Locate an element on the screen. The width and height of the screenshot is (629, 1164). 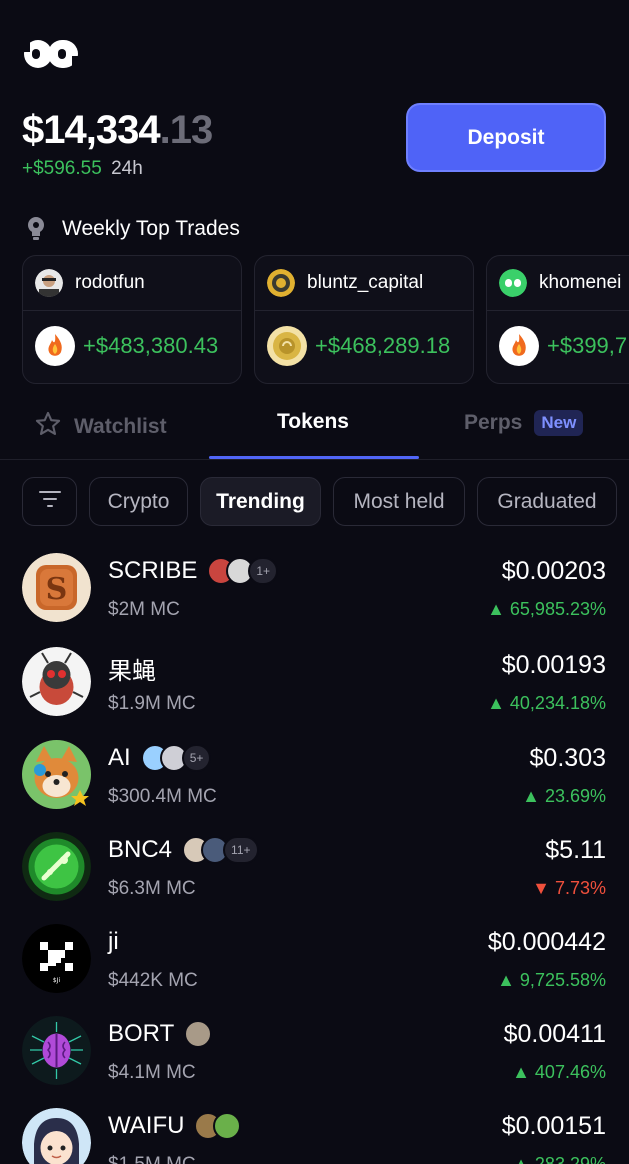
tab-tokens: Tokens is located at coordinates (313, 422).